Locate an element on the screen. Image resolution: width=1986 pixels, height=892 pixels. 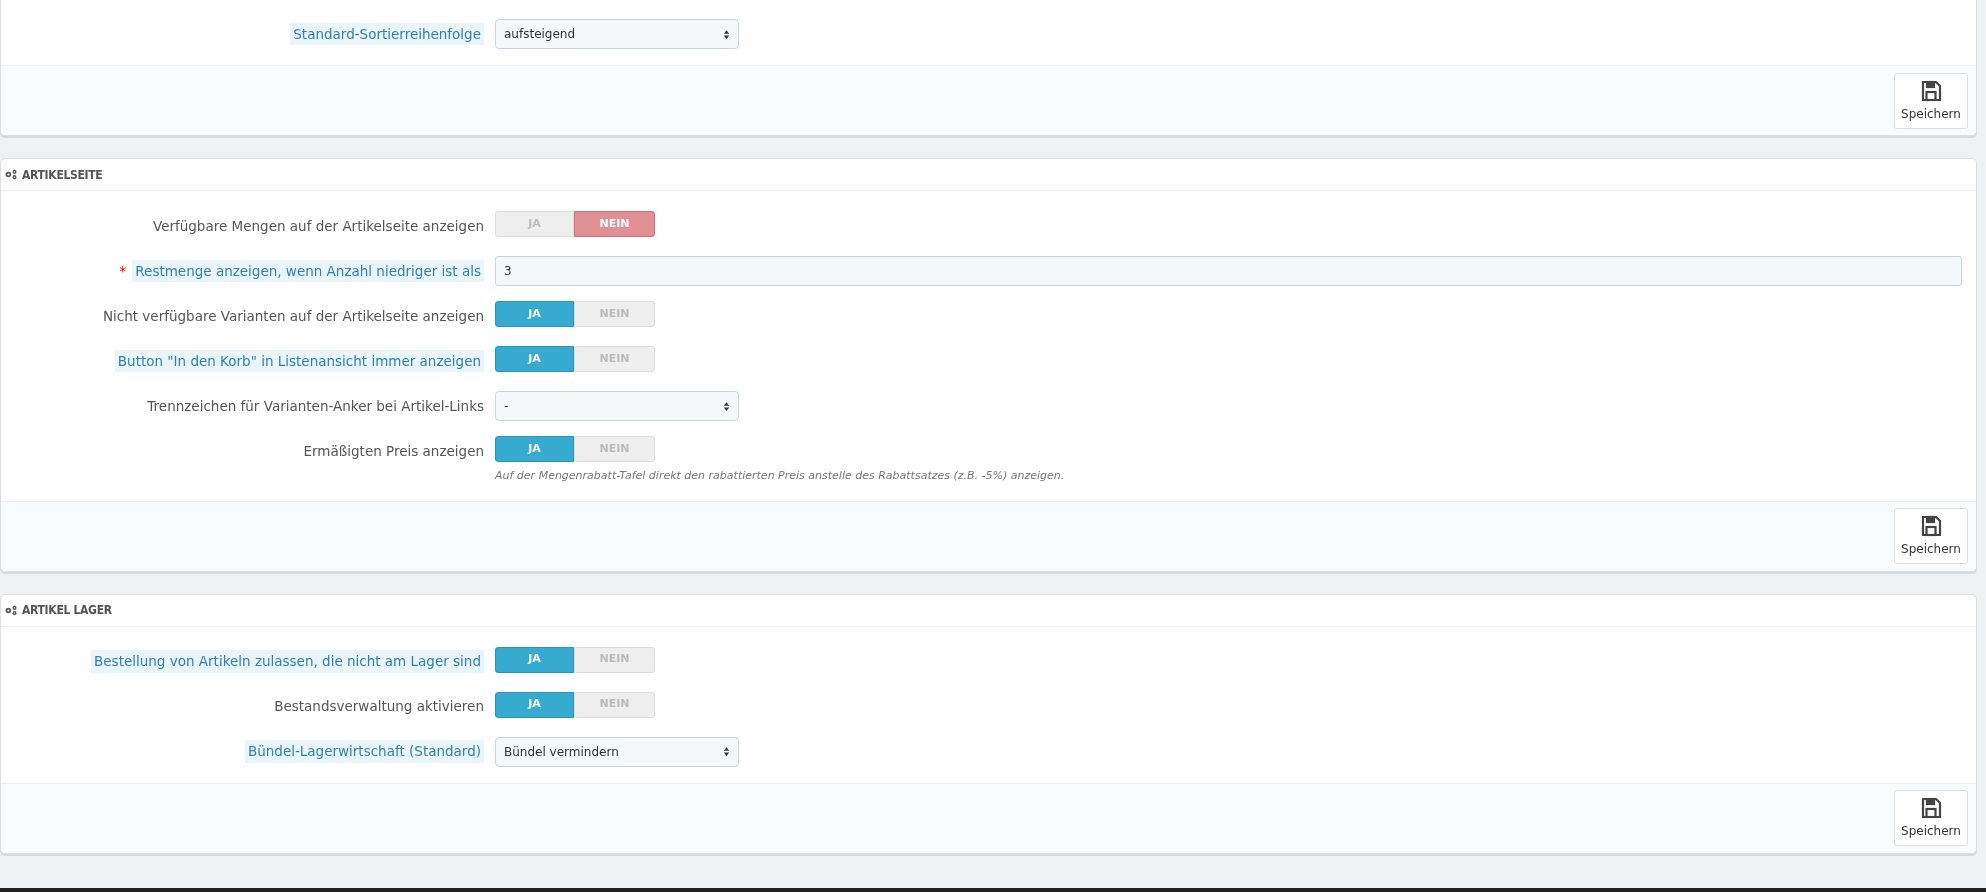
panel-title: ARTIKELSEITE is located at coordinates (62, 175).